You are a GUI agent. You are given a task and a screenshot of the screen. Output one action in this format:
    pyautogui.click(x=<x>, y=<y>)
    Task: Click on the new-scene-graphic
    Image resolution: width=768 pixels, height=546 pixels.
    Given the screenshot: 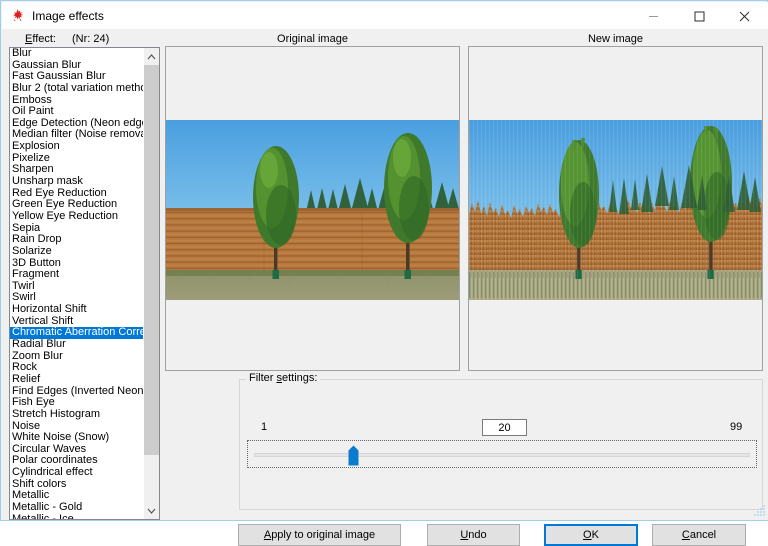 What is the action you would take?
    pyautogui.click(x=615, y=210)
    